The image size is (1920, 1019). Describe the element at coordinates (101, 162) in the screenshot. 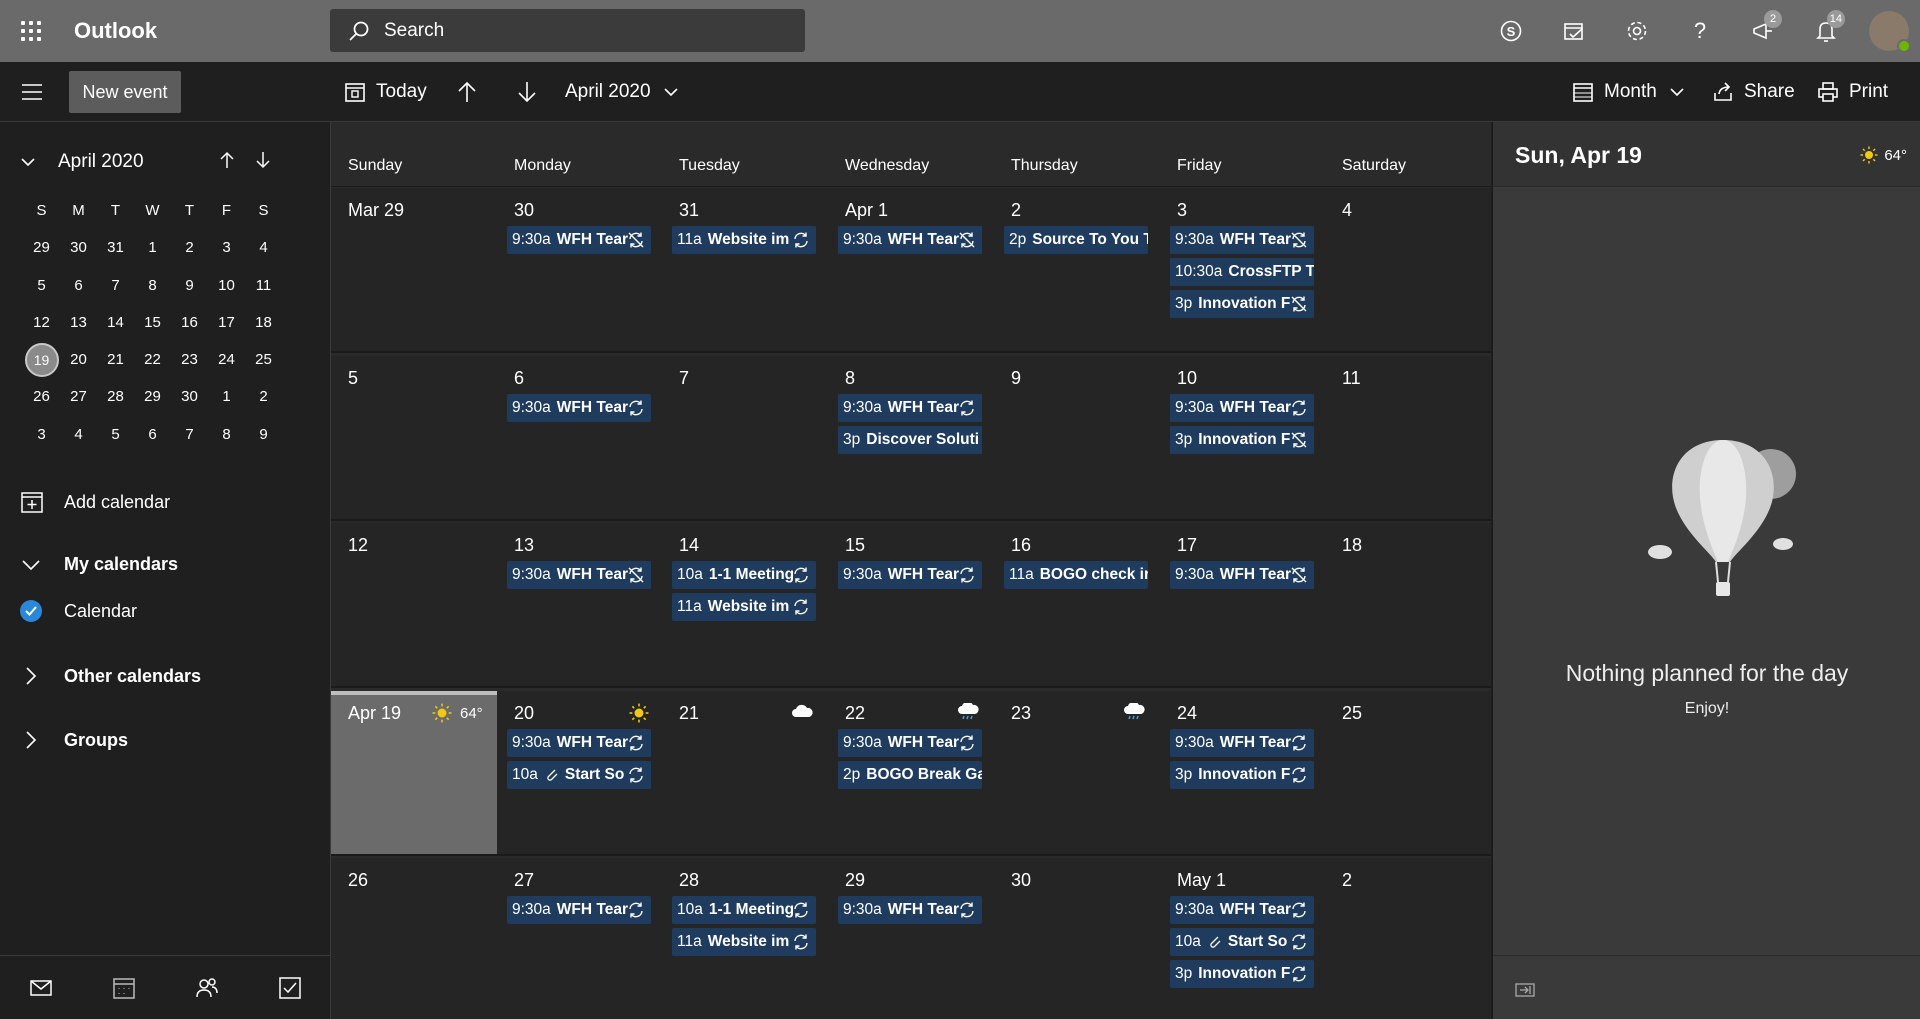

I see `mini-calendar-title: April 2020` at that location.